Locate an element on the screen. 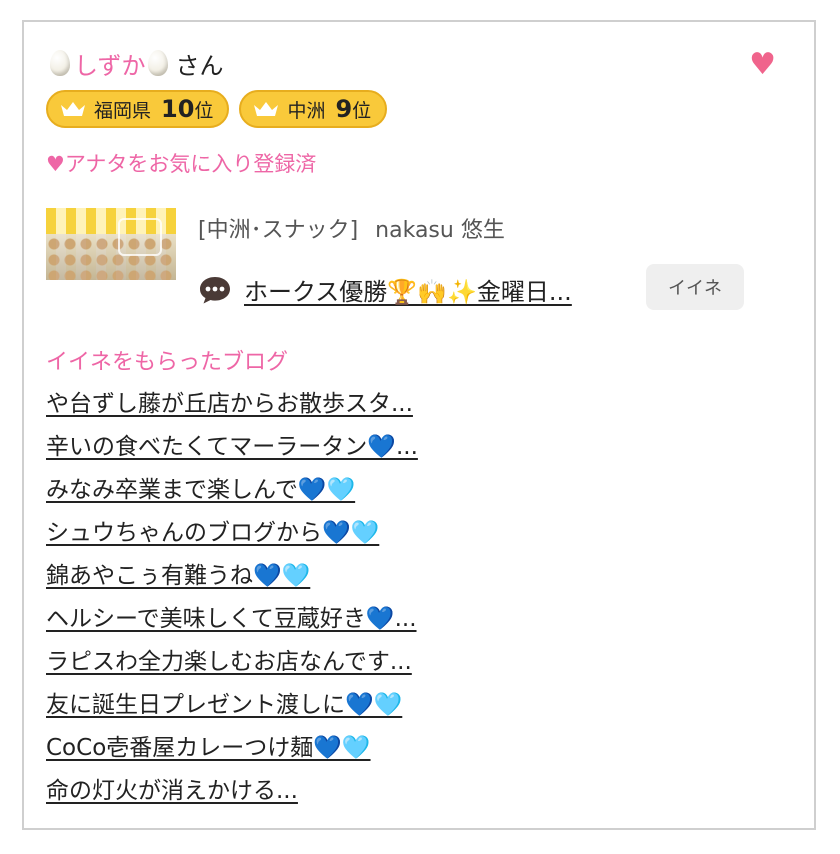 The image size is (840, 854). ranking-badge-area: 中洲 9 位 is located at coordinates (313, 109).